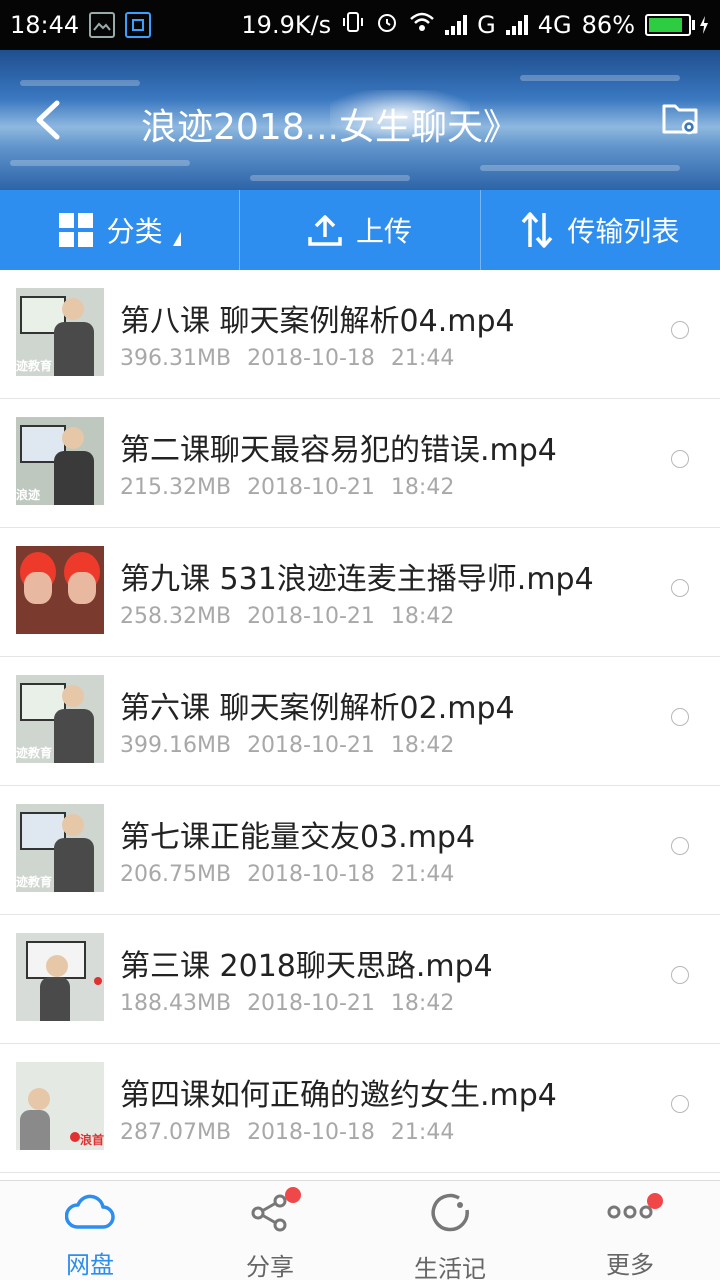  I want to click on page-title: 浪迹2018...女生聊天》, so click(330, 127).